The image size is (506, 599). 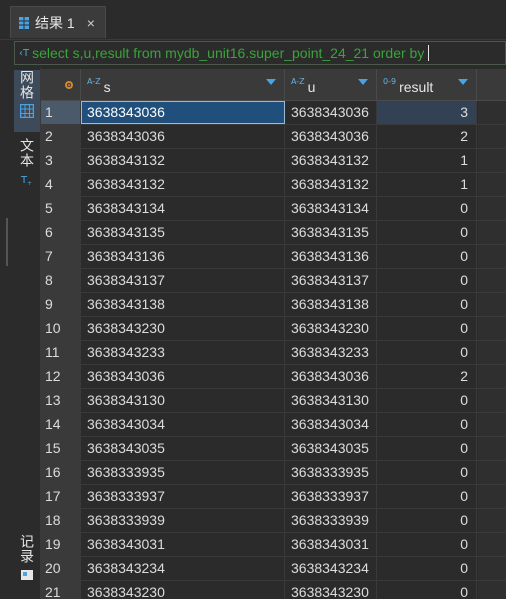 I want to click on table-row: 17 3638333937 3638333937 0, so click(x=273, y=497).